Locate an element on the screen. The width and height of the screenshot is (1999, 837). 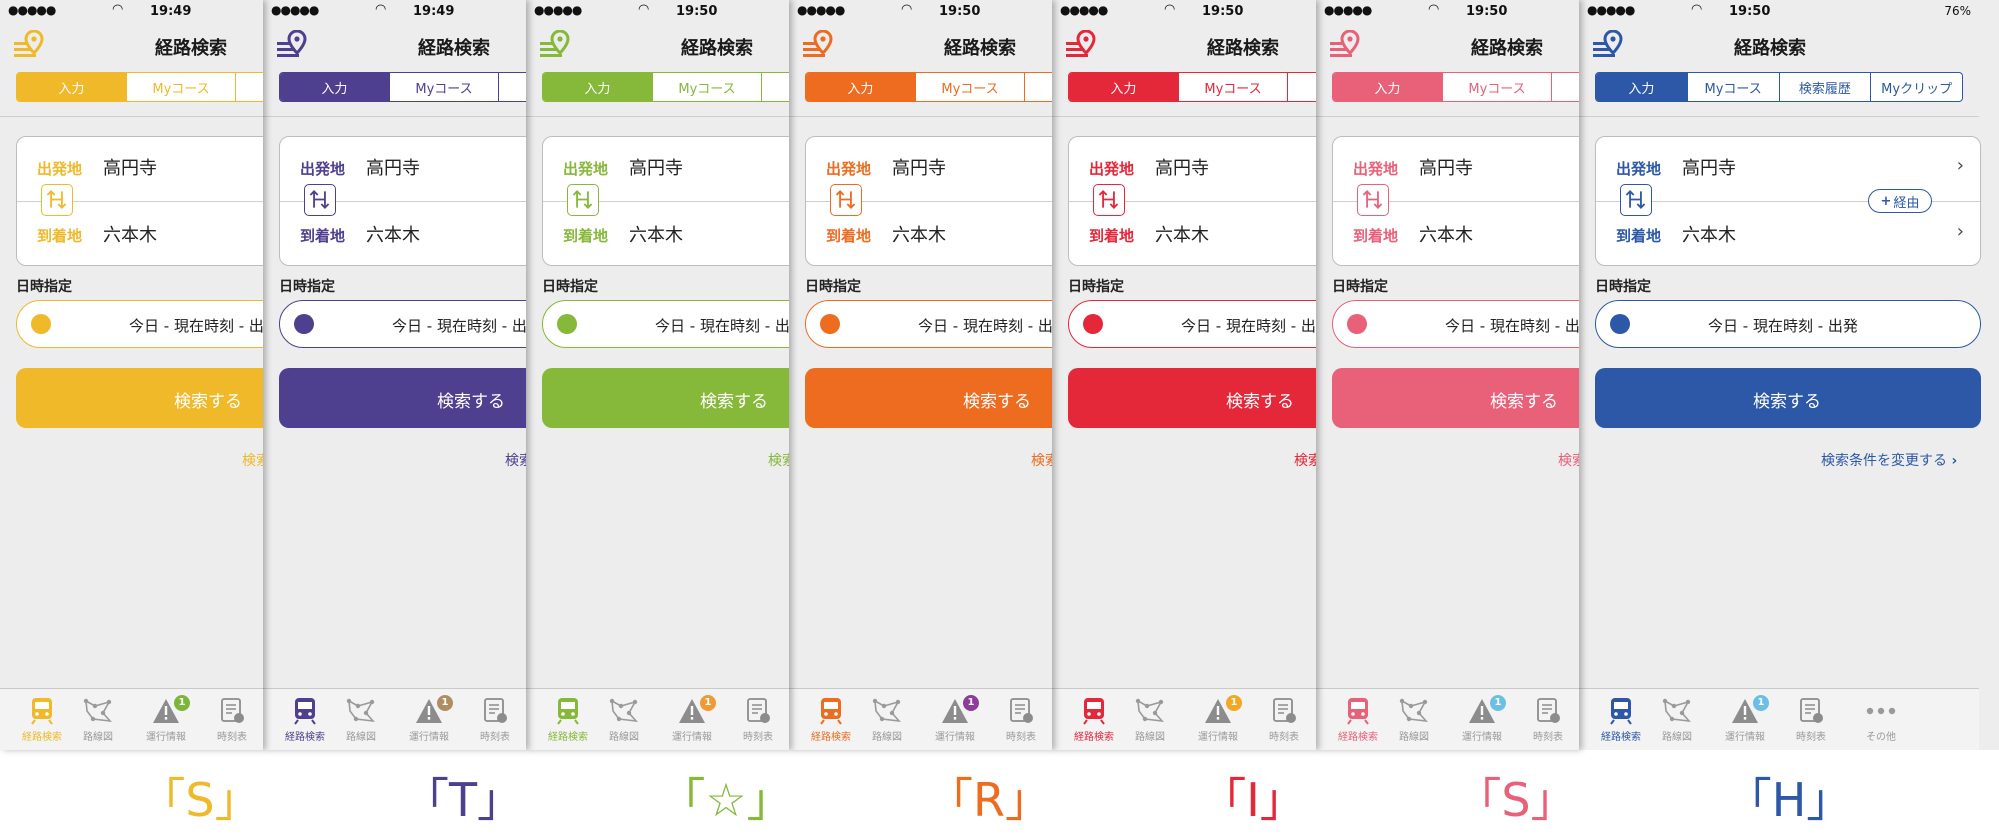
change-conditions-label: 検索 is located at coordinates (1305, 461).